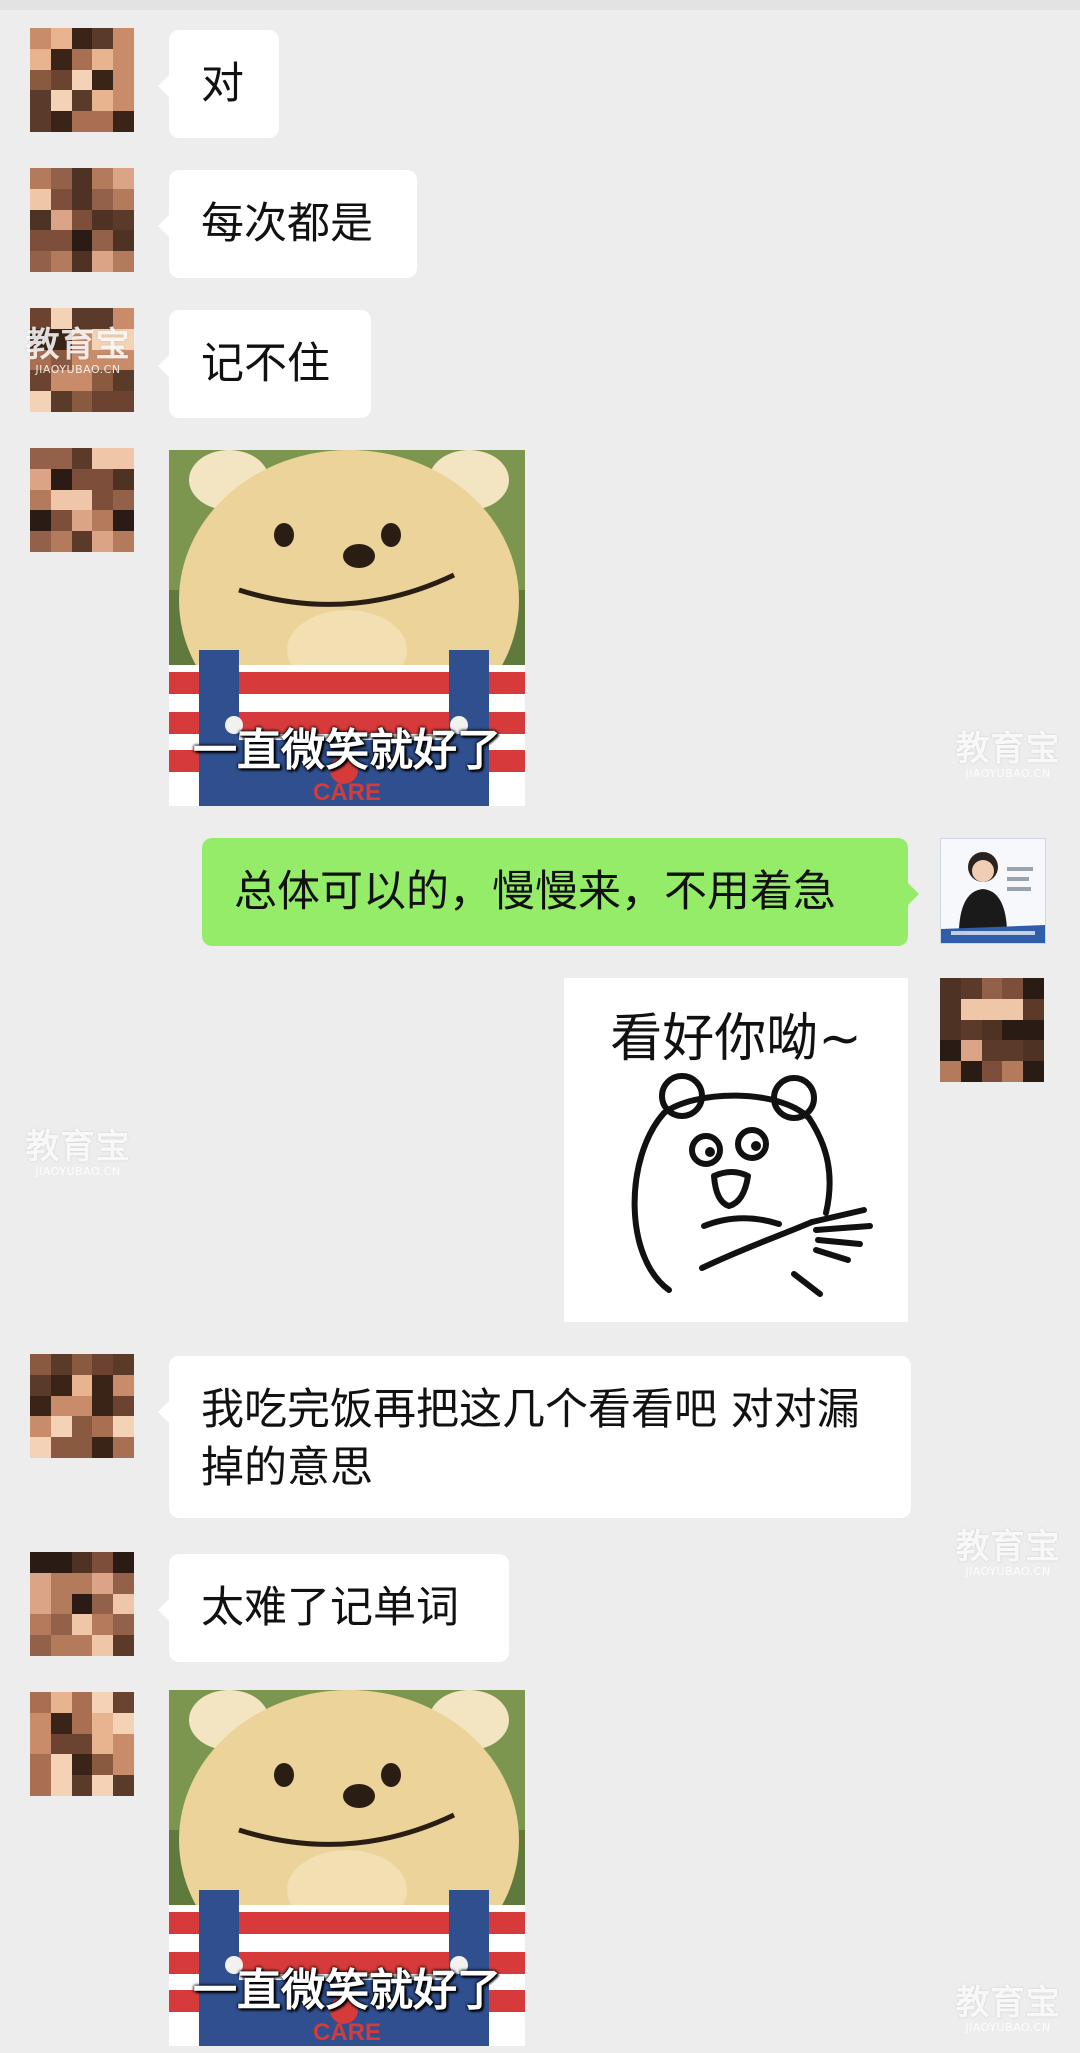  What do you see at coordinates (540, 5) in the screenshot?
I see `top-divider` at bounding box center [540, 5].